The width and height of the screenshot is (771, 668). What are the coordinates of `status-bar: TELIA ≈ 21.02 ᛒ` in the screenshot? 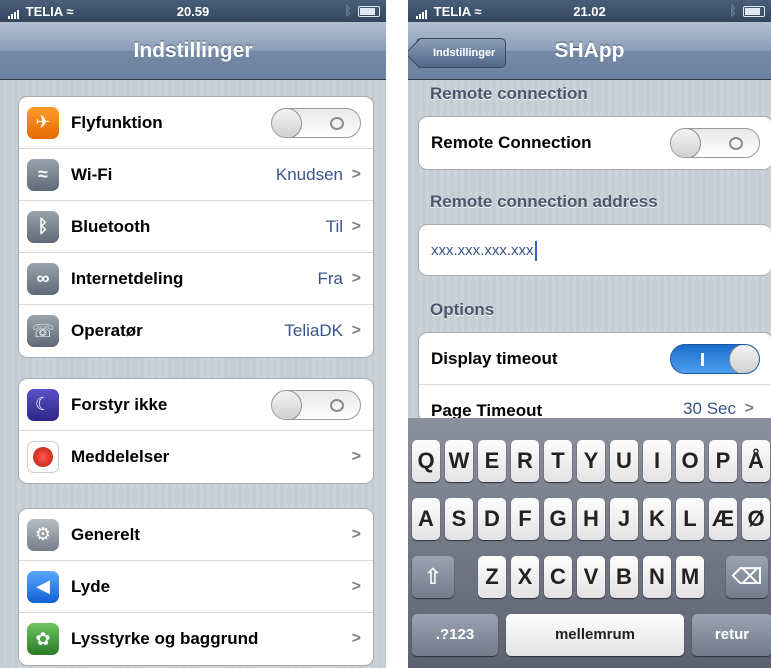 It's located at (589, 11).